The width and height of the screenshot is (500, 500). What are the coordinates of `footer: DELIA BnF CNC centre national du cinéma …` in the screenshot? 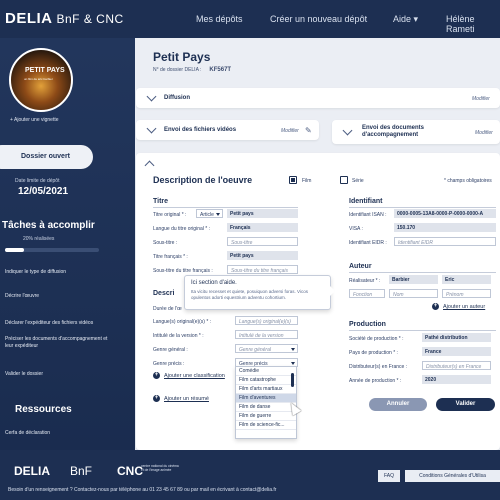 It's located at (250, 475).